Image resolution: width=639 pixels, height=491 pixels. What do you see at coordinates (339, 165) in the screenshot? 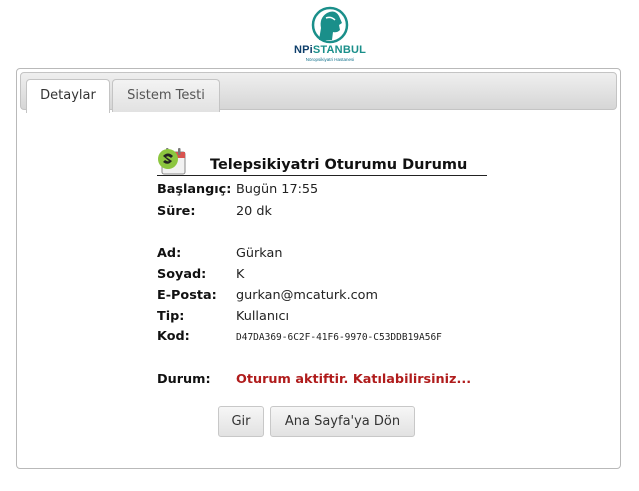
I see `session-title: Telepsikiyatri Oturumu Durumu` at bounding box center [339, 165].